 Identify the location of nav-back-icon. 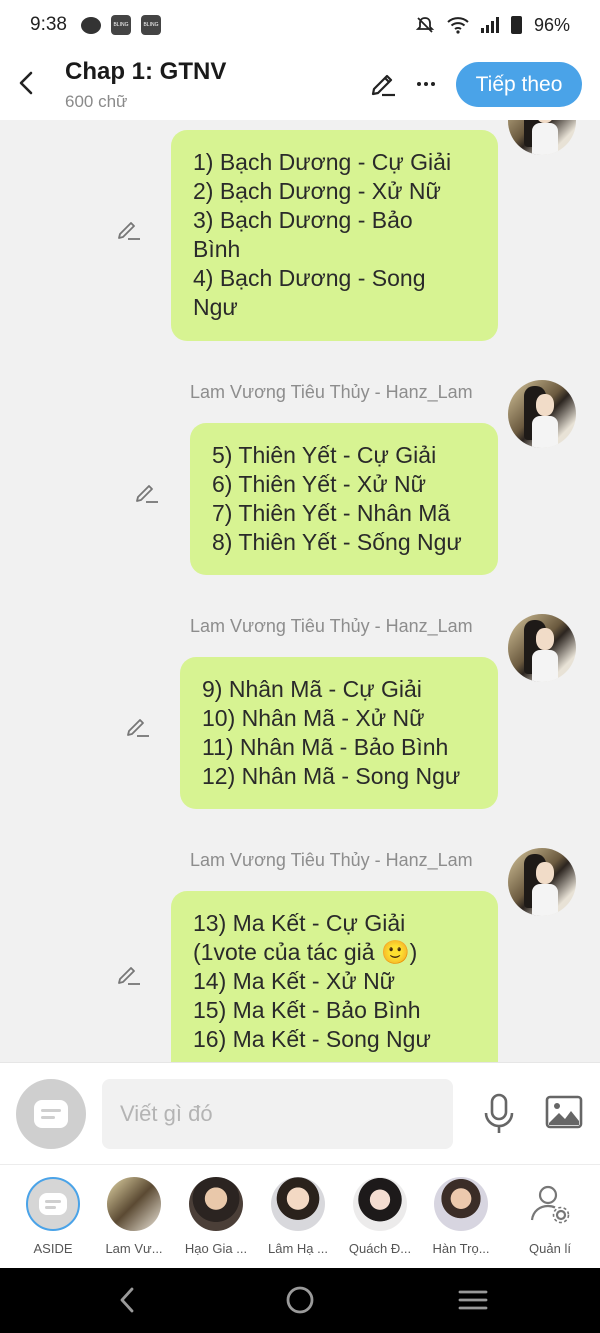
(127, 1300).